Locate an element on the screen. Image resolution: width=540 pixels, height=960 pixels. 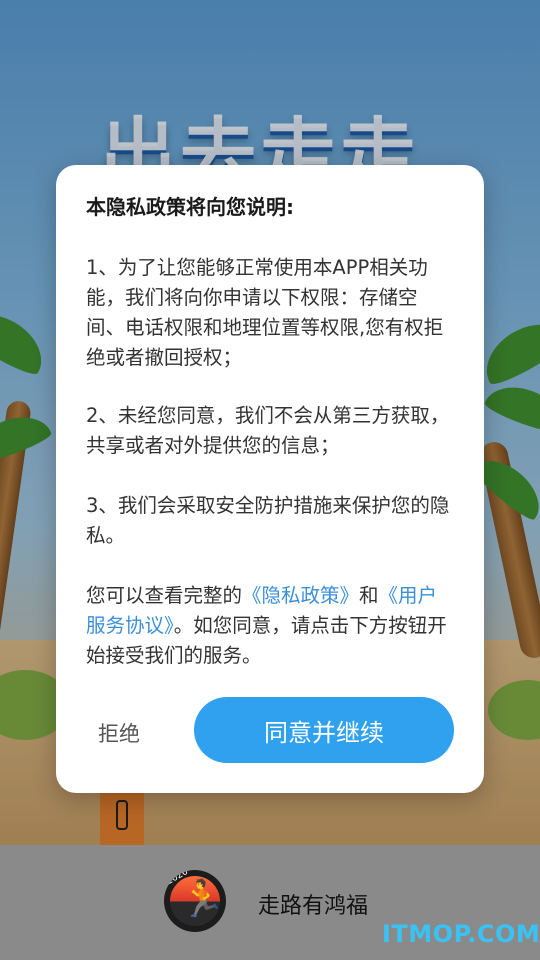
runner-logo-icon: 🏃 2026 is located at coordinates (195, 901).